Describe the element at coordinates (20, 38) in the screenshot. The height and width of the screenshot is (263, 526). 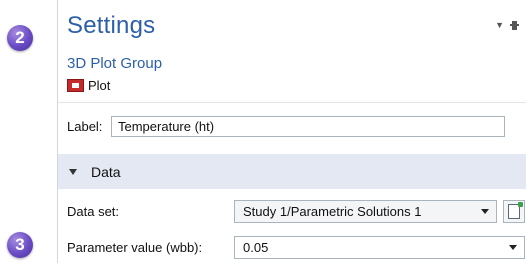
I see `step-badge-2: 2` at that location.